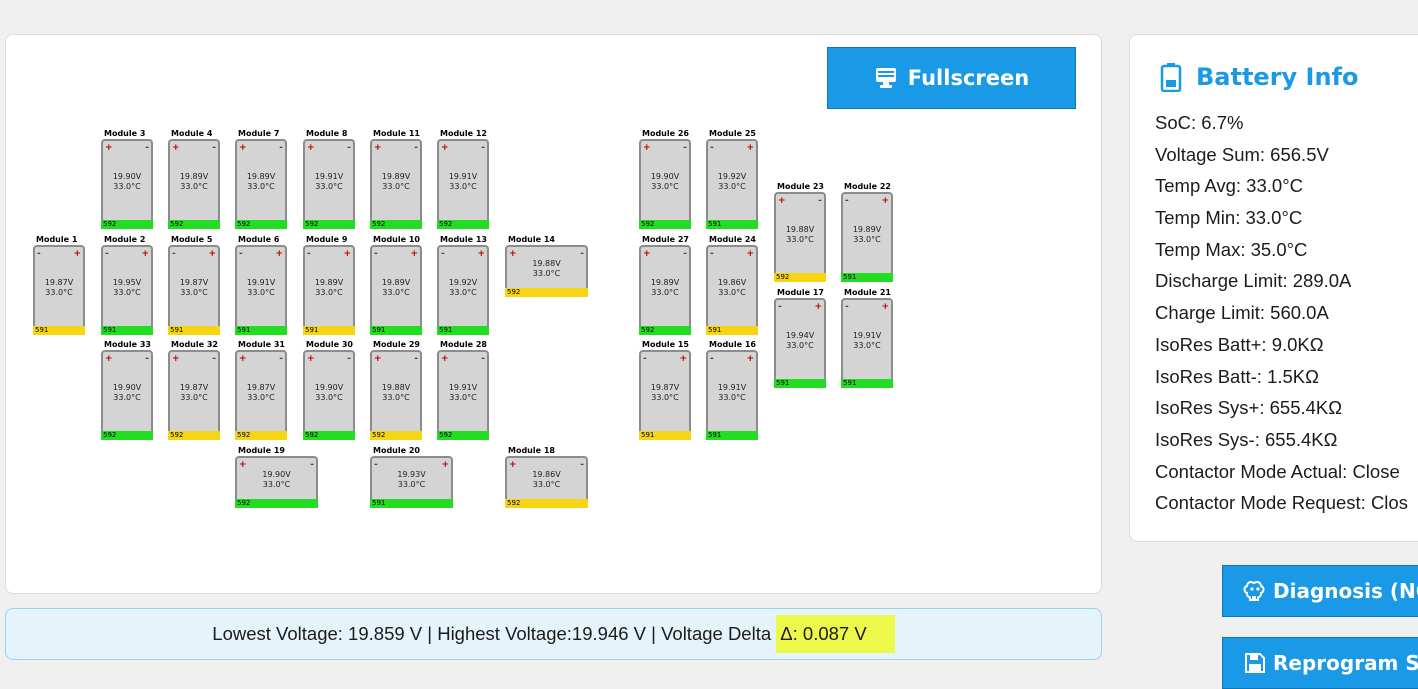 This screenshot has height=689, width=1418. I want to click on battery-module: Module 32 + - 19.87V 33.0°C 592, so click(194, 390).